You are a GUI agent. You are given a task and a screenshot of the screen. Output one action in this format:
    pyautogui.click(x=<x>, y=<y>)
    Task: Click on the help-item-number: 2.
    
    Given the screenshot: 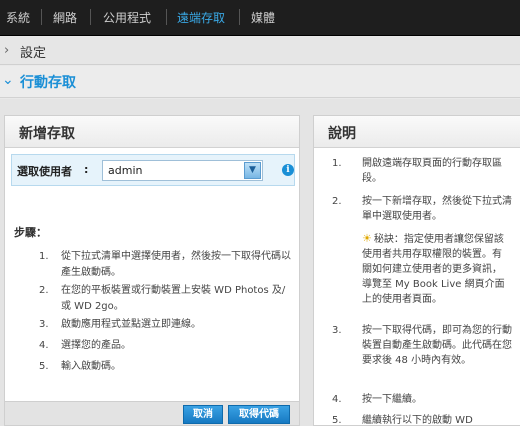 What is the action you would take?
    pyautogui.click(x=337, y=201)
    